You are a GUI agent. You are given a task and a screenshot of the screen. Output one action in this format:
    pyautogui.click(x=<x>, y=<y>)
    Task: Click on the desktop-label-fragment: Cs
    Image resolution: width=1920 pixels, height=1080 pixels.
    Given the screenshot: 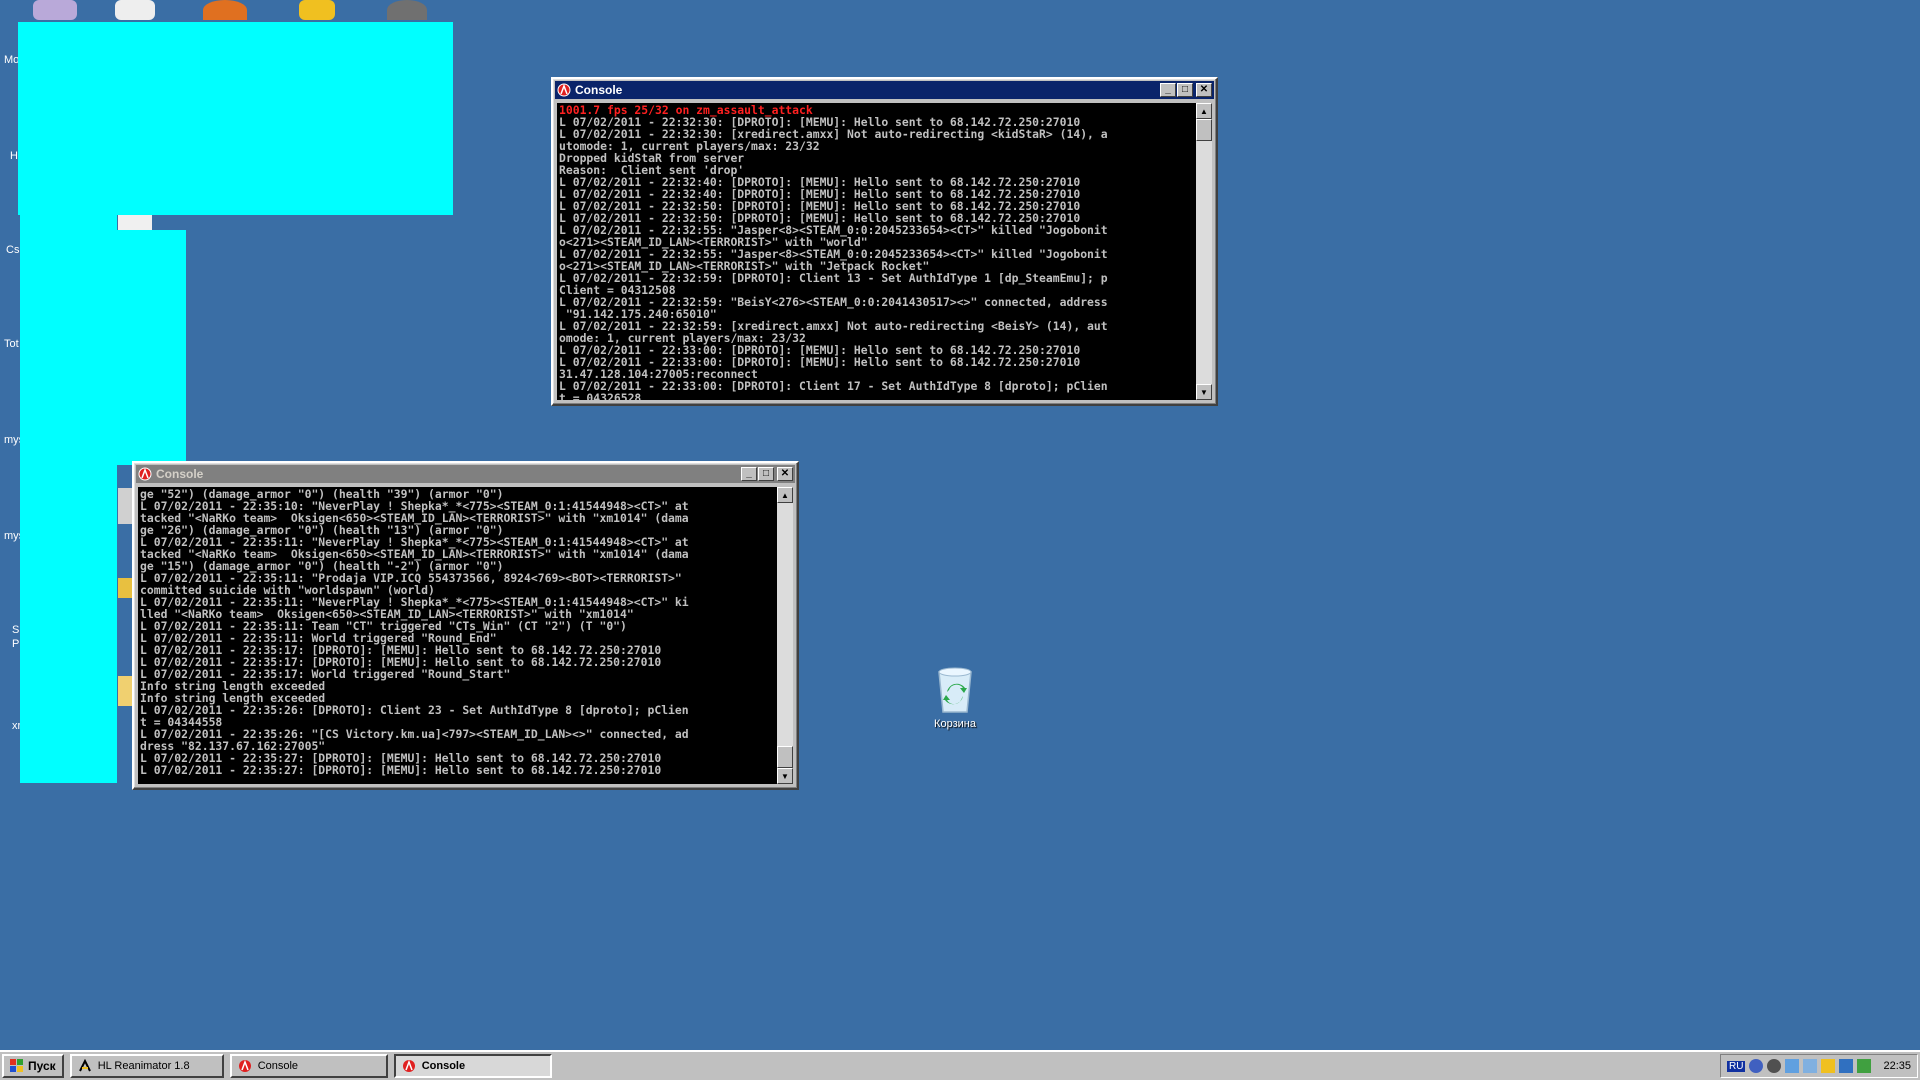 What is the action you would take?
    pyautogui.click(x=13, y=250)
    